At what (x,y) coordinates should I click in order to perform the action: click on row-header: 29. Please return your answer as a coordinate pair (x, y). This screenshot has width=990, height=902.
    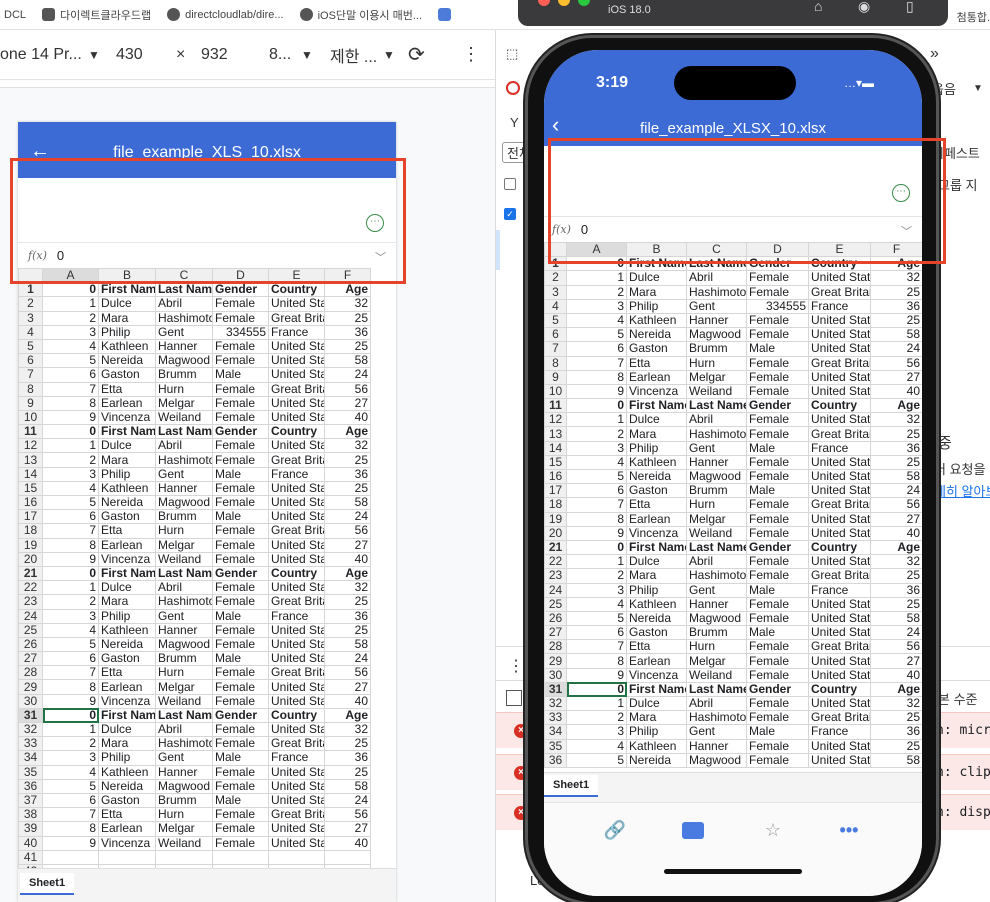
    Looking at the image, I should click on (555, 661).